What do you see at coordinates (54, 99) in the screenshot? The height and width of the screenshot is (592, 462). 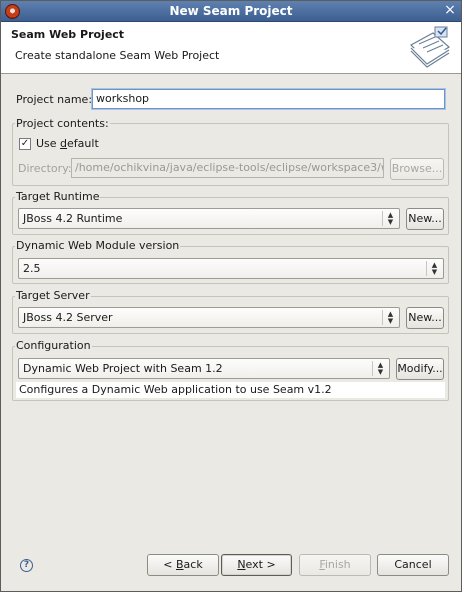 I see `project-name-label: Project name:` at bounding box center [54, 99].